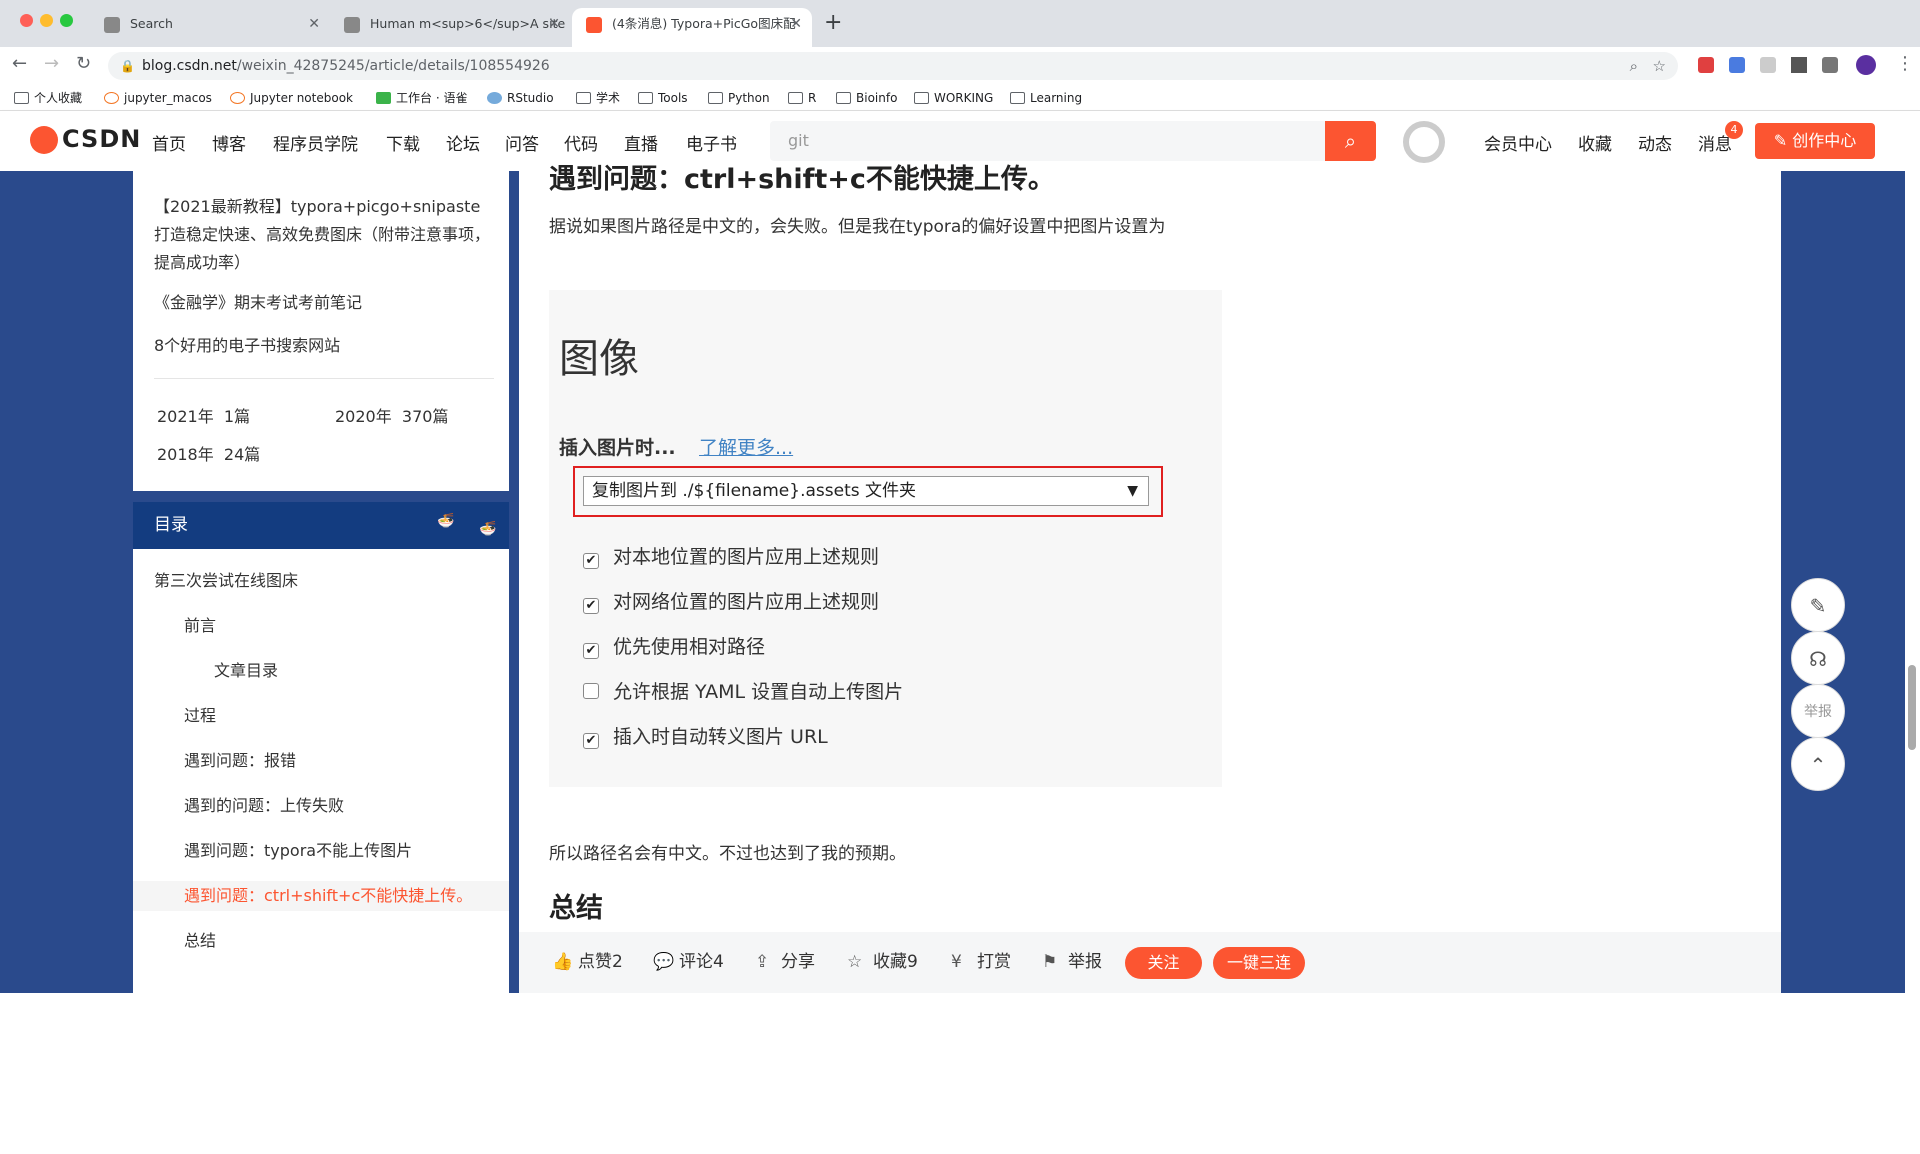  I want to click on bookmark-item: 学术, so click(598, 98).